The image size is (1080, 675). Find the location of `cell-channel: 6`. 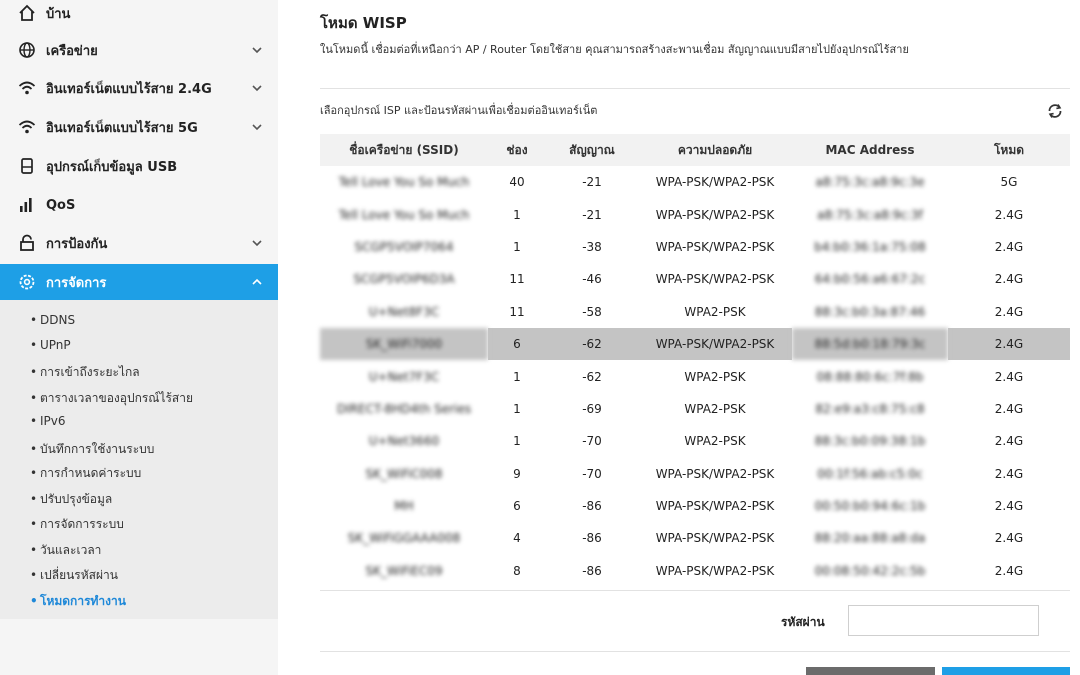

cell-channel: 6 is located at coordinates (517, 344).